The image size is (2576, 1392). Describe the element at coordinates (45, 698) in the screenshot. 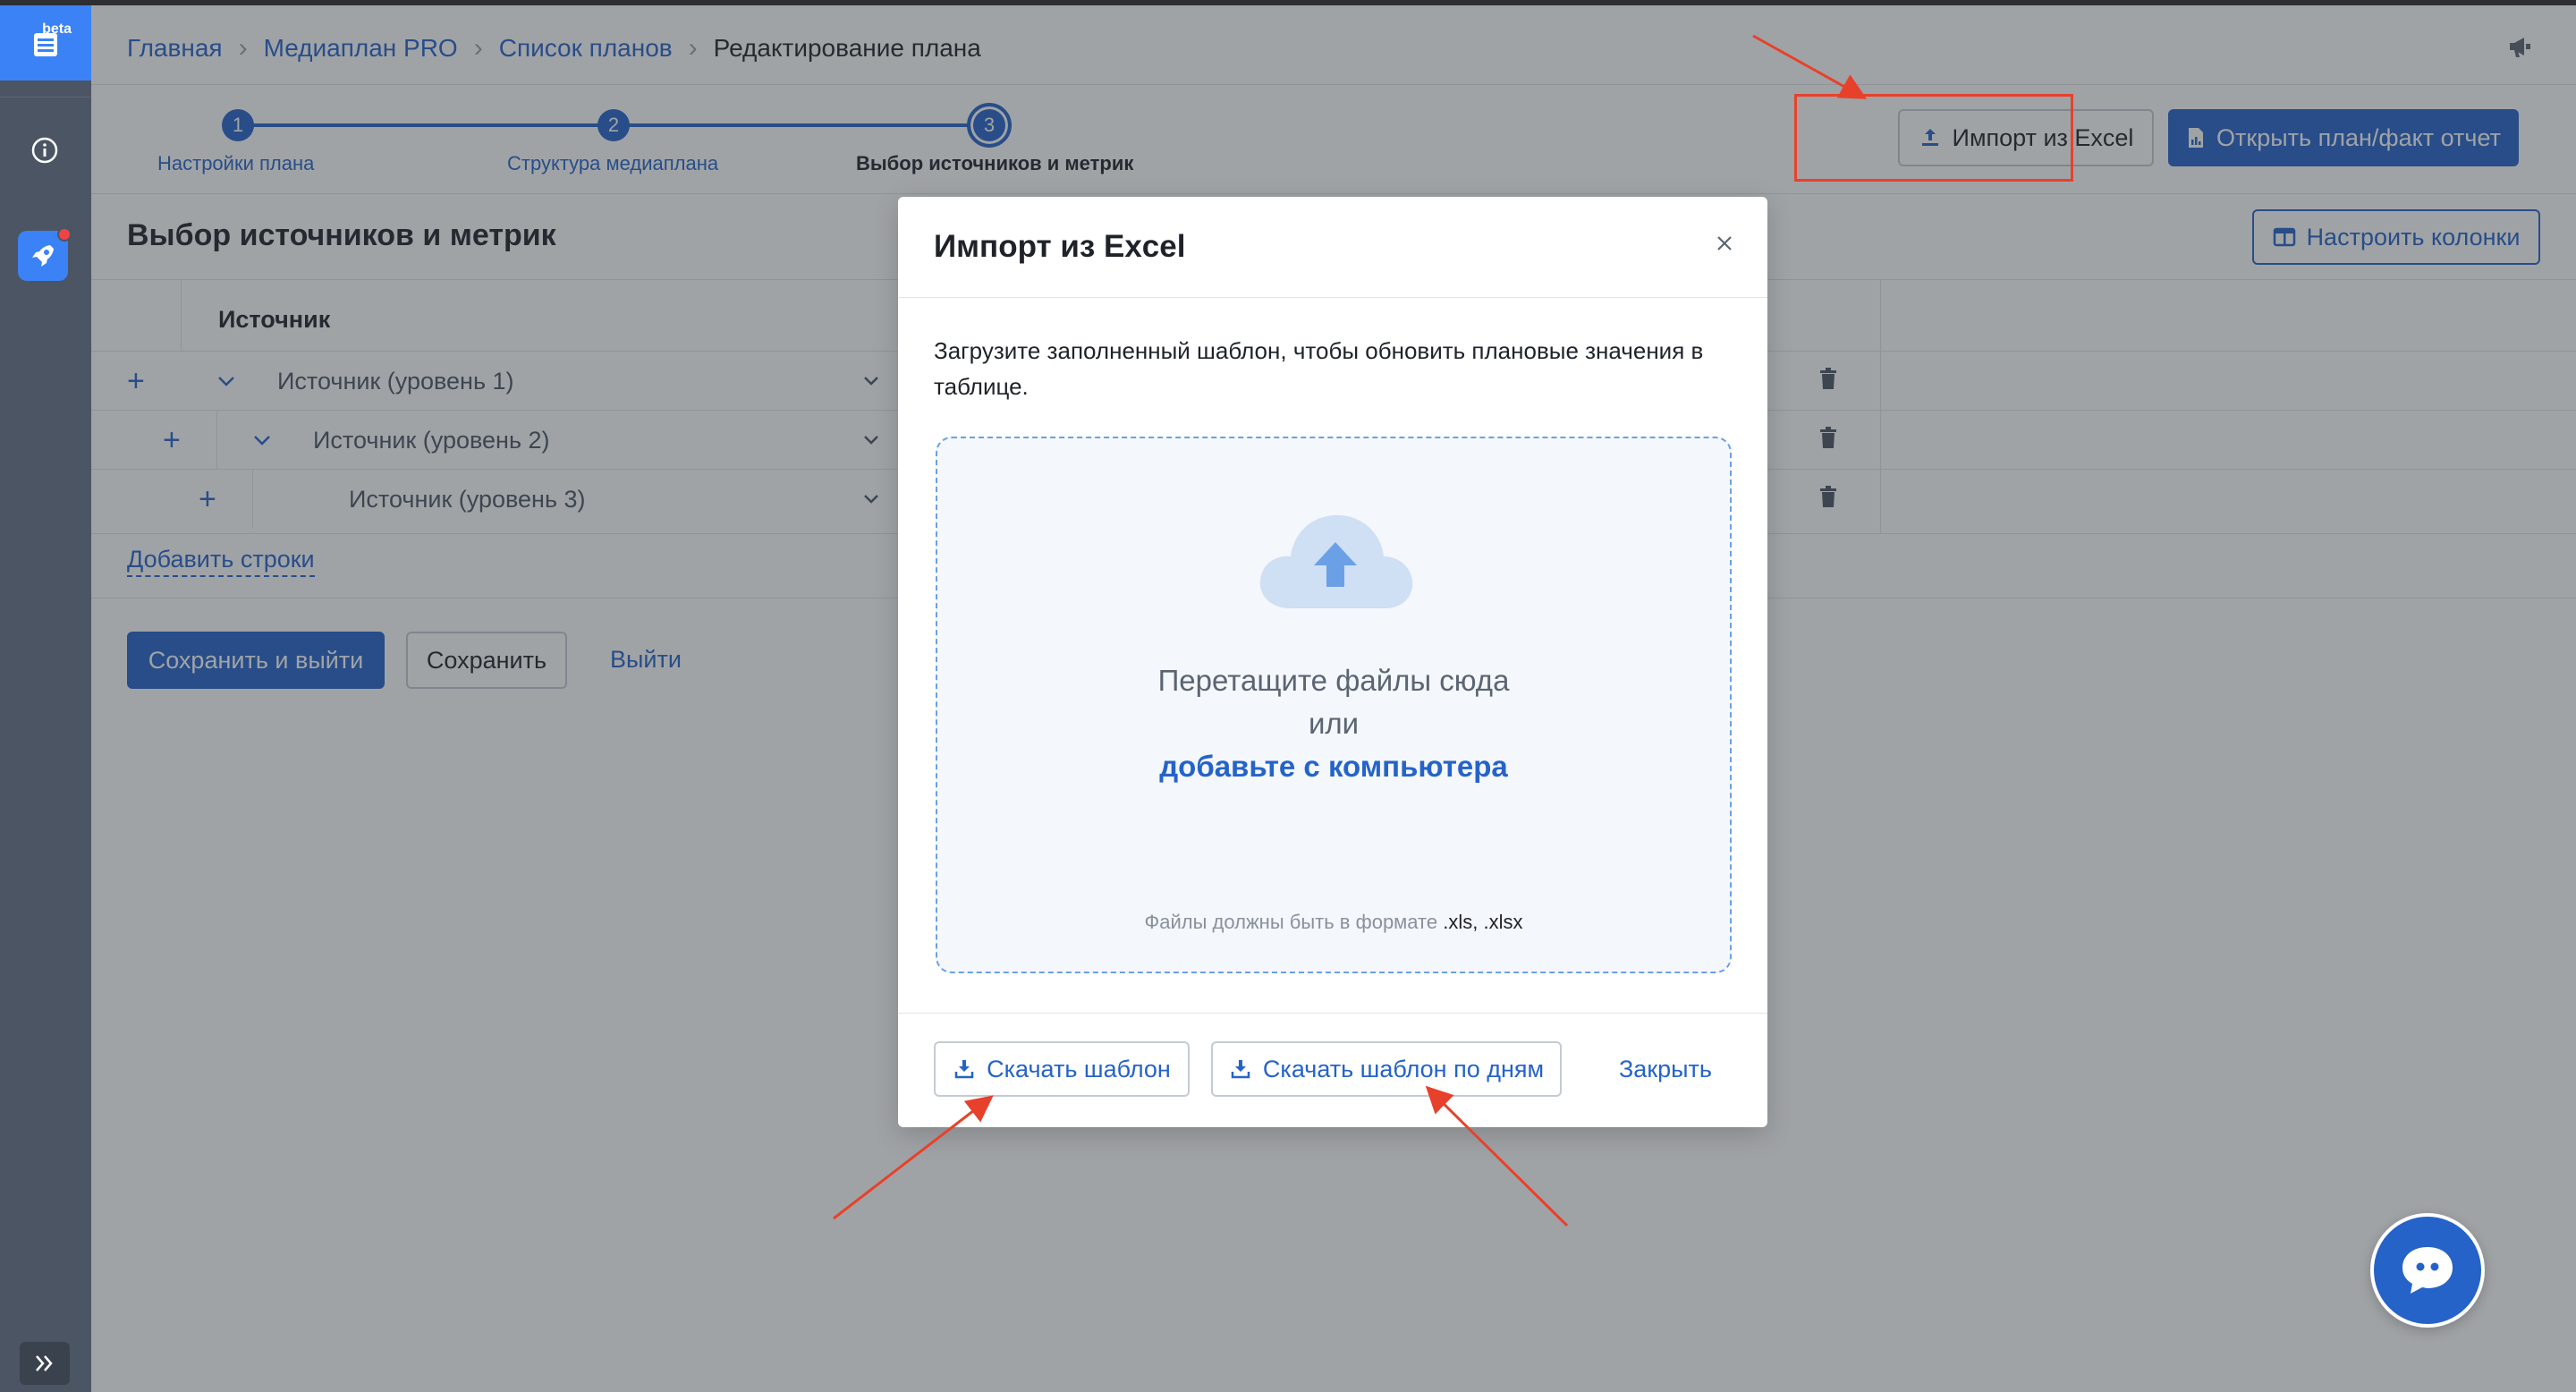

I see `sidebar: beta` at that location.